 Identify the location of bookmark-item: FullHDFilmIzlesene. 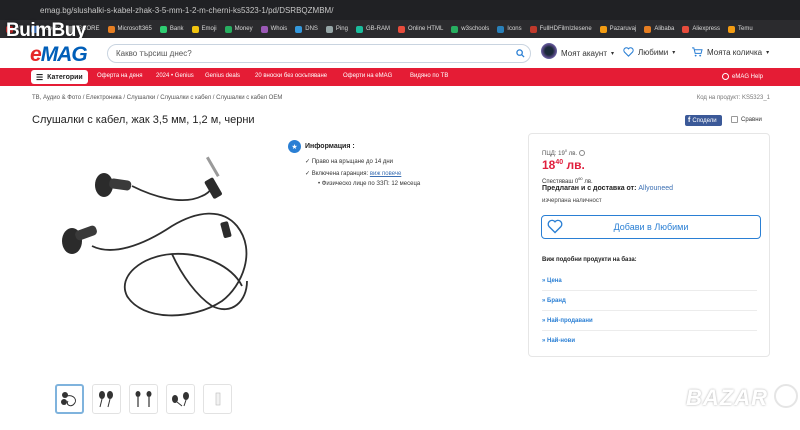
(560, 29).